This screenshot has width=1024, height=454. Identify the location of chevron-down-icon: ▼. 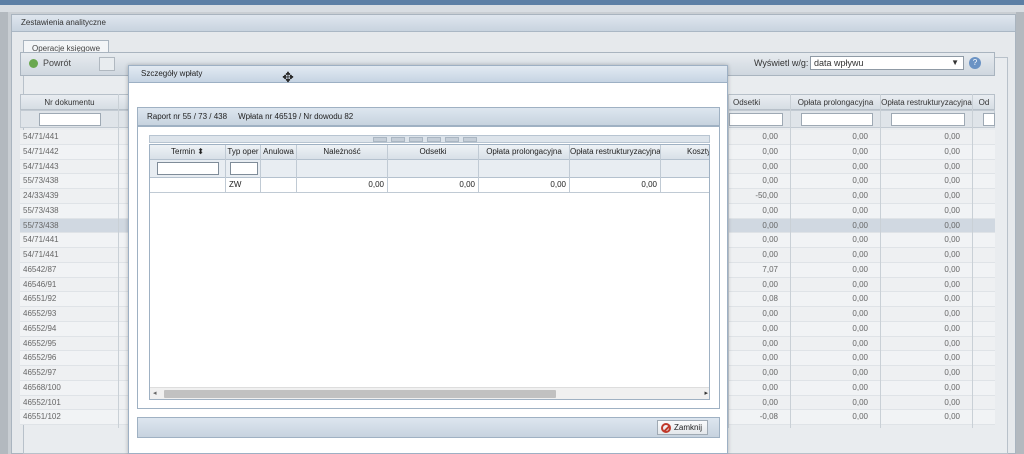
(955, 62).